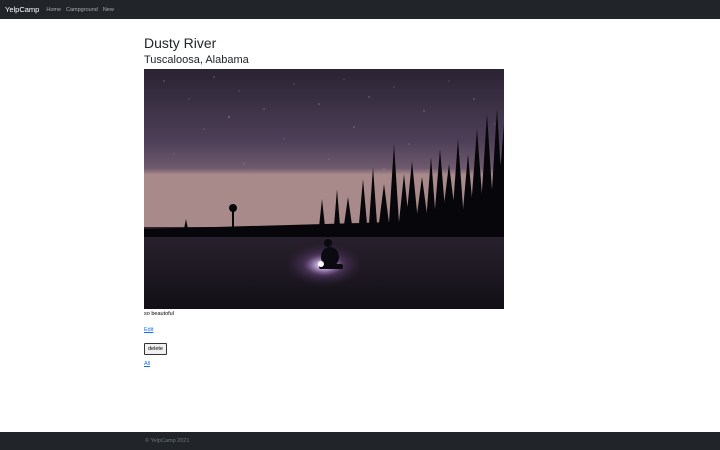  Describe the element at coordinates (196, 60) in the screenshot. I see `campground-location: Tuscaloosa, Alabama` at that location.